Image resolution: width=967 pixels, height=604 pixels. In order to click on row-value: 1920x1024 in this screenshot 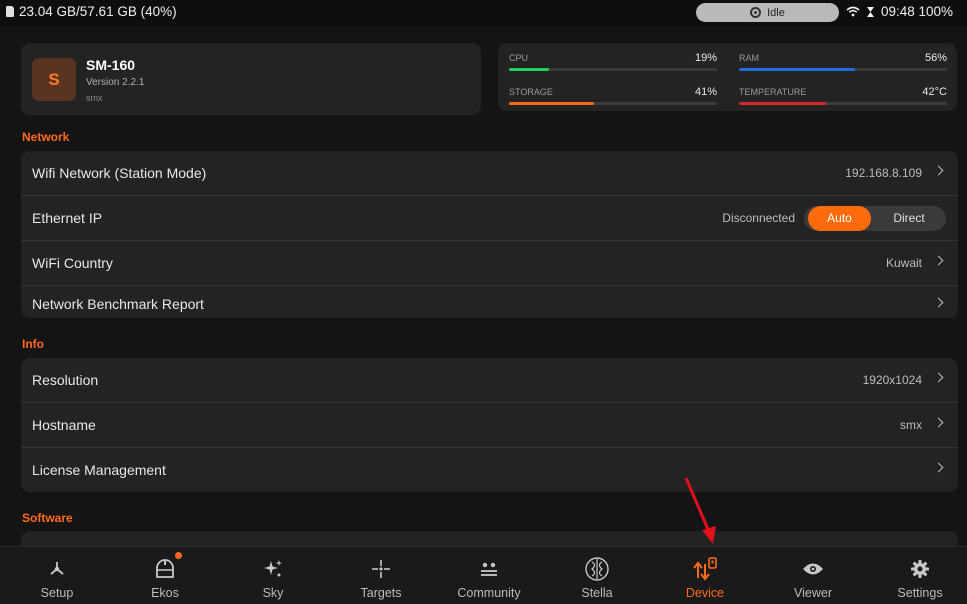, I will do `click(892, 380)`.